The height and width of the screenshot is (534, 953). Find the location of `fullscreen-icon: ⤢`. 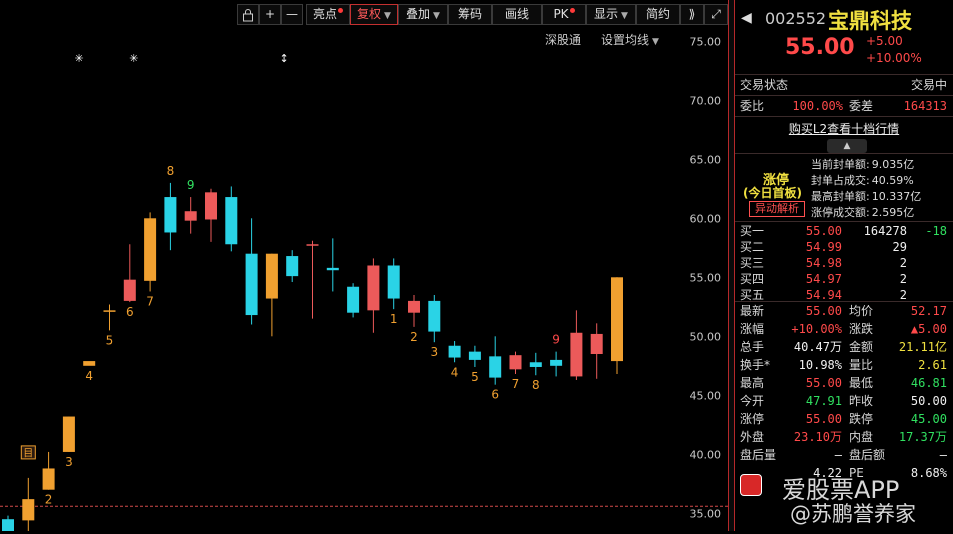

fullscreen-icon: ⤢ is located at coordinates (716, 14).